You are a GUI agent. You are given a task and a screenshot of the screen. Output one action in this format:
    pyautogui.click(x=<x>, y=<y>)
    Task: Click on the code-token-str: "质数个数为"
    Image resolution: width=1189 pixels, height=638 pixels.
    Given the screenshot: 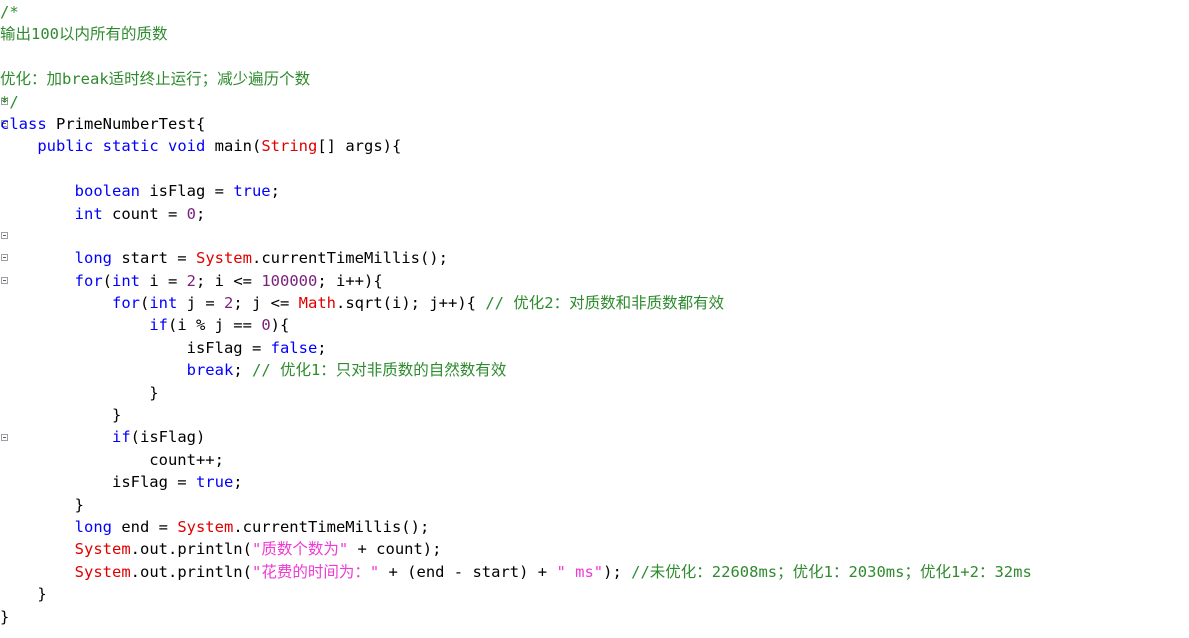 What is the action you would take?
    pyautogui.click(x=300, y=549)
    